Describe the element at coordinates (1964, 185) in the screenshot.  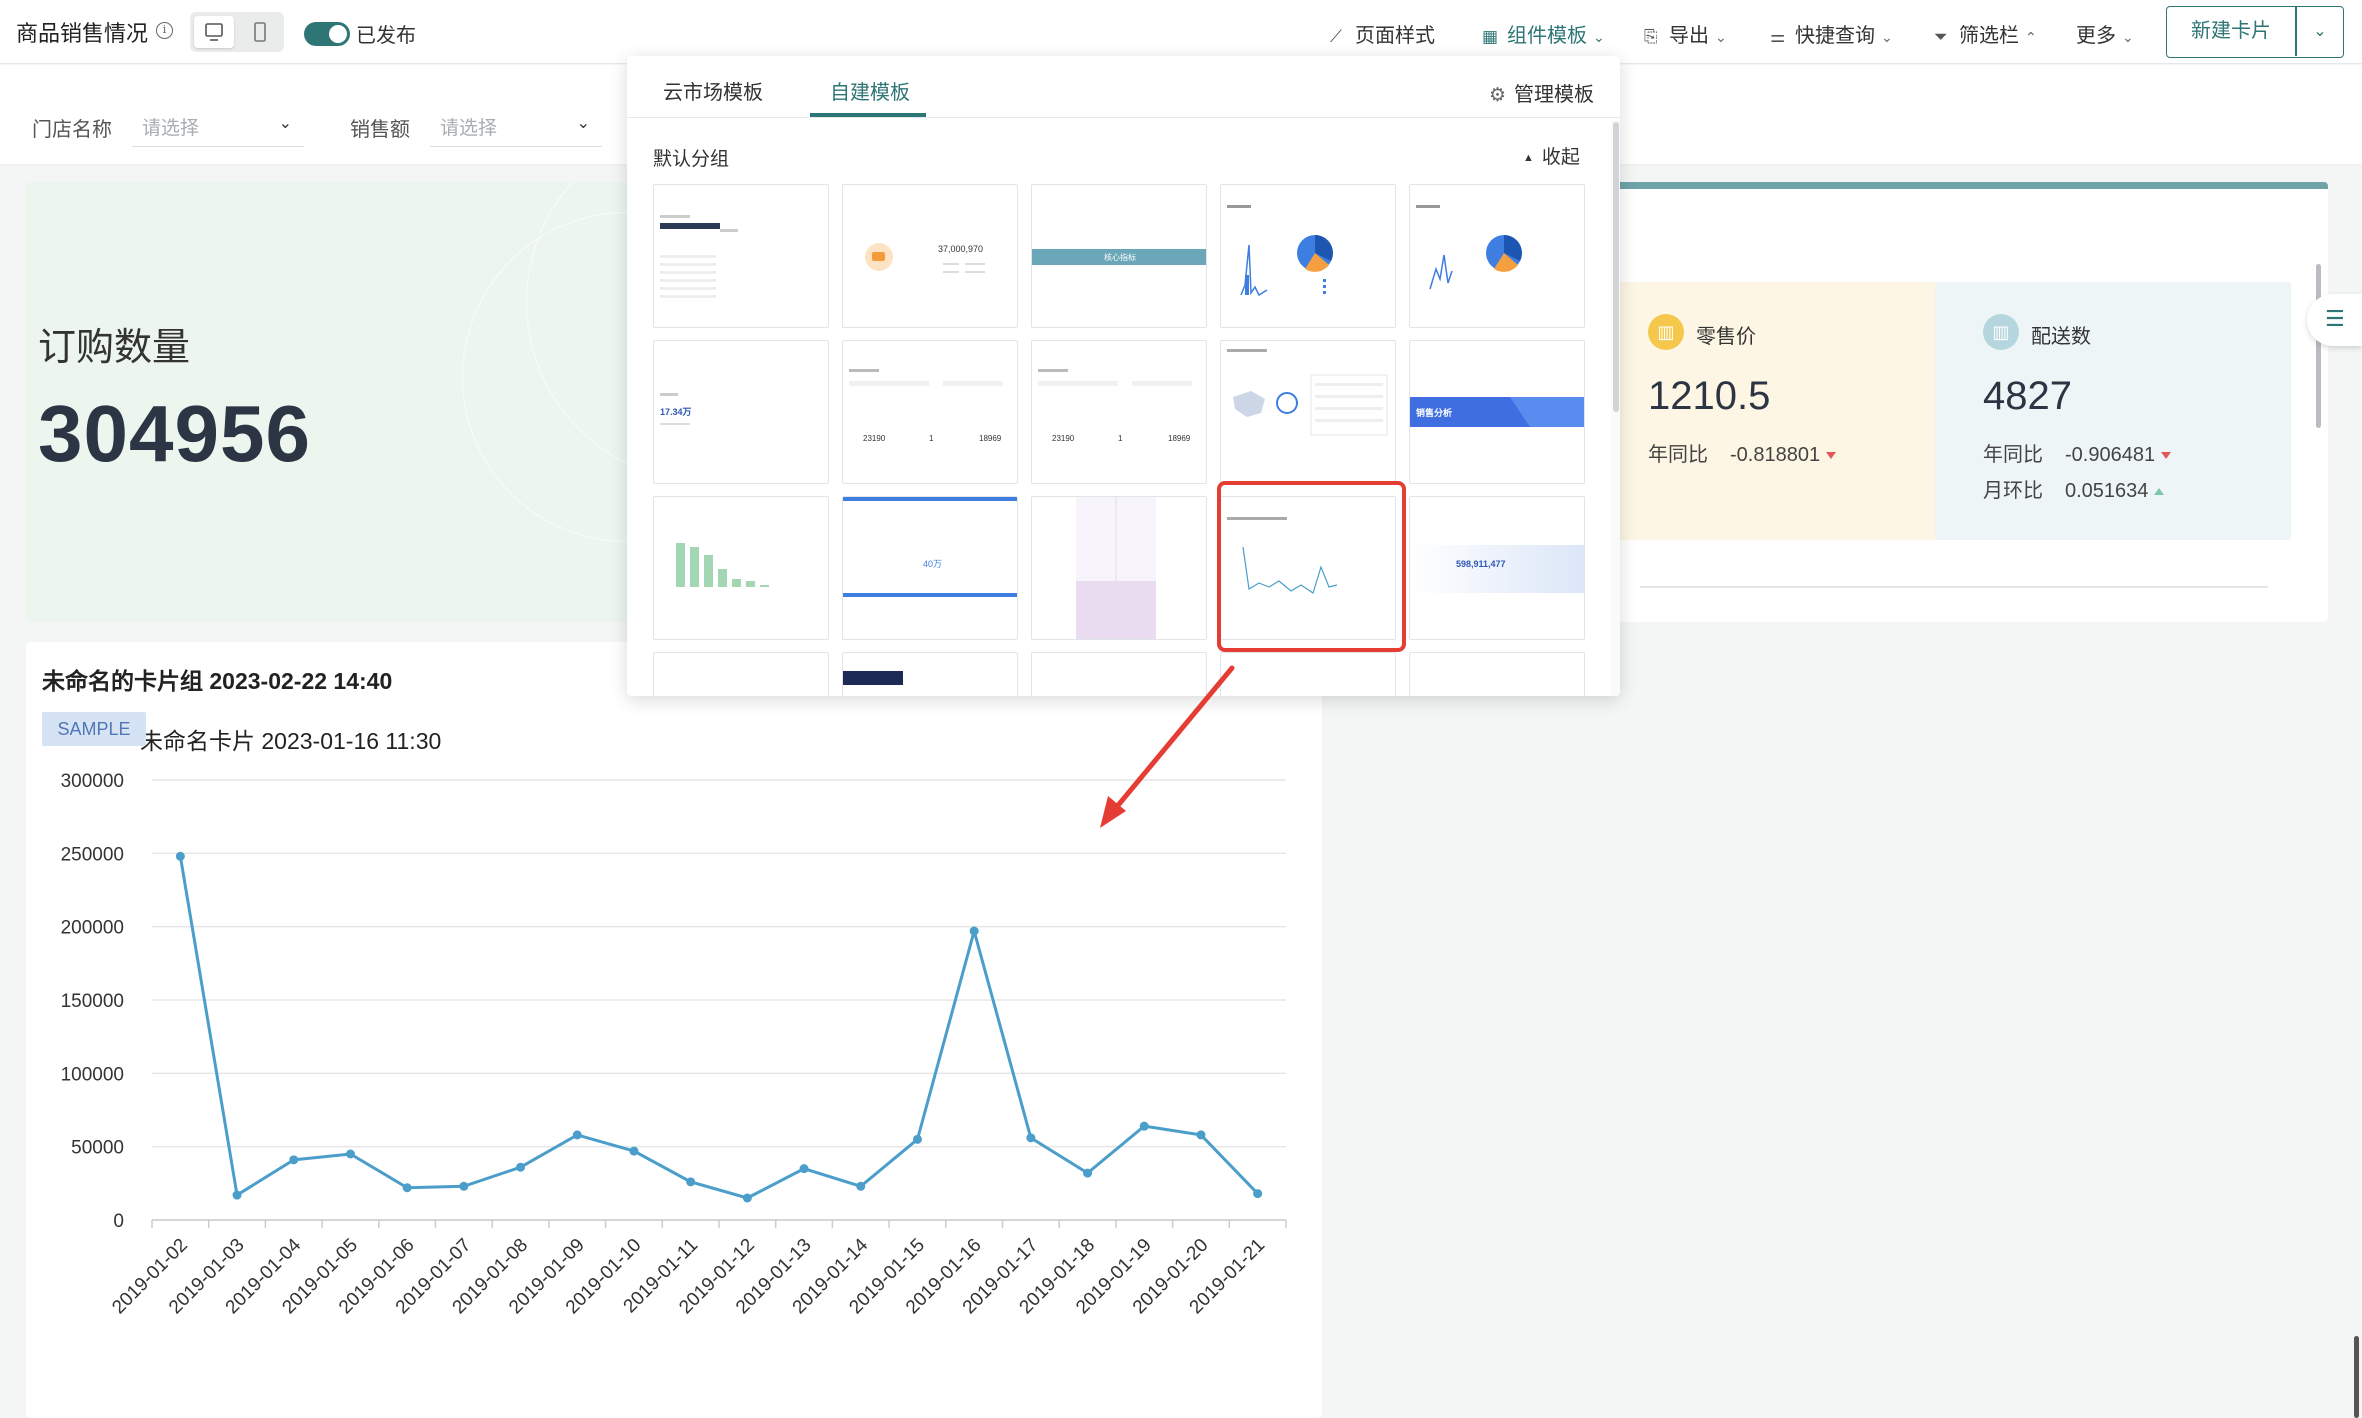
I see `card-top-accent` at that location.